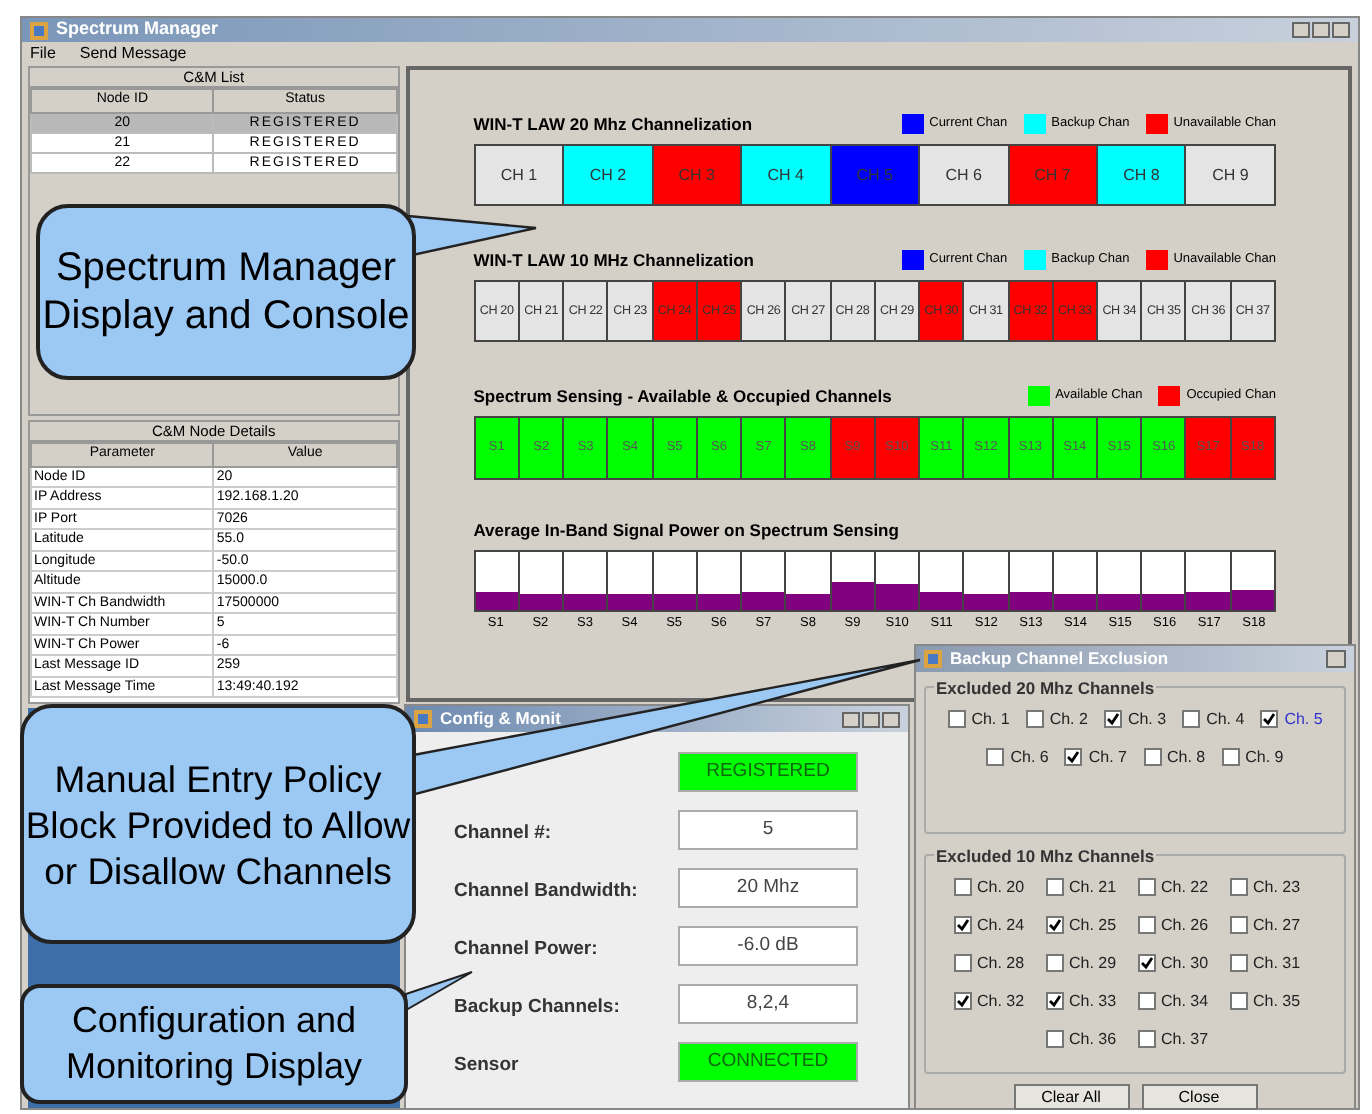 This screenshot has height=1114, width=1372. Describe the element at coordinates (1093, 887) in the screenshot. I see `checkbox-label: Ch. 21` at that location.